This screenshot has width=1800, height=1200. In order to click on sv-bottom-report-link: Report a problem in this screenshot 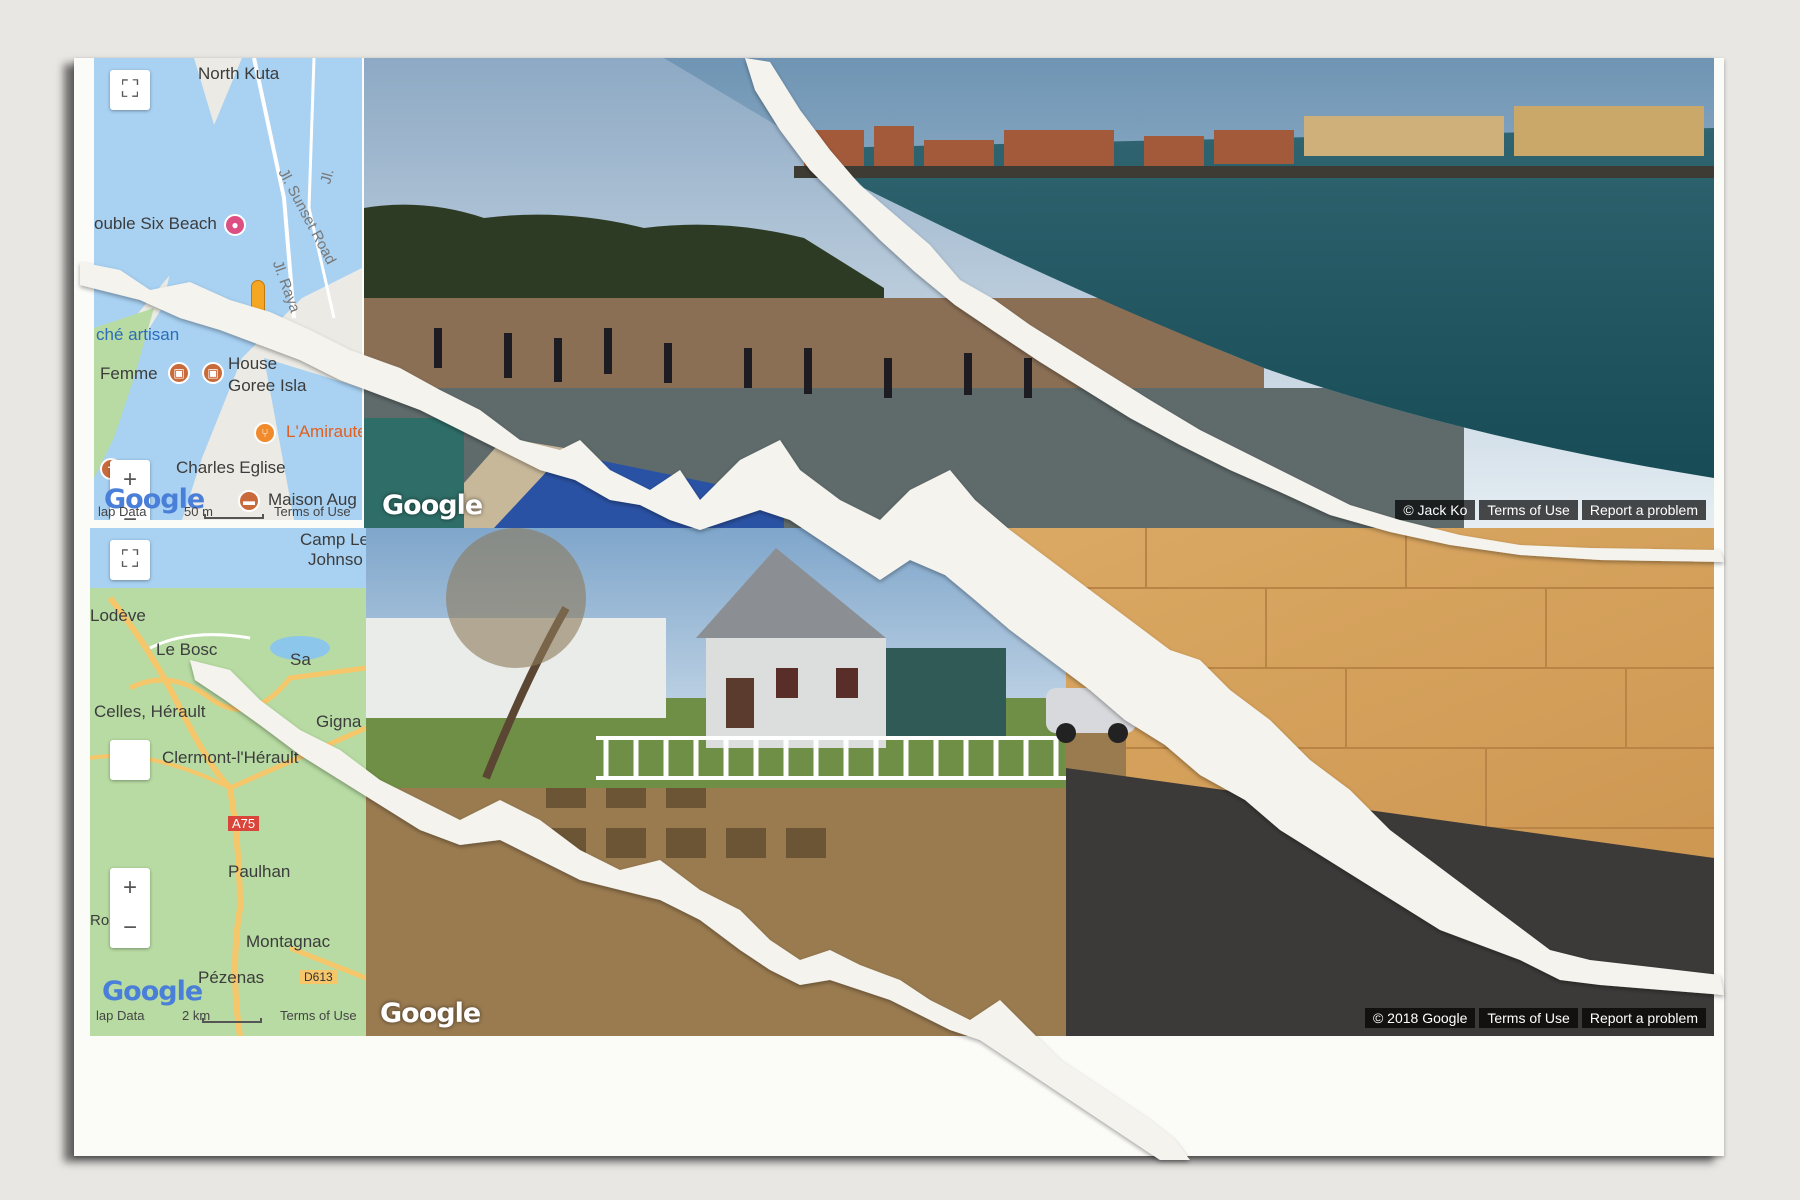, I will do `click(1643, 1018)`.